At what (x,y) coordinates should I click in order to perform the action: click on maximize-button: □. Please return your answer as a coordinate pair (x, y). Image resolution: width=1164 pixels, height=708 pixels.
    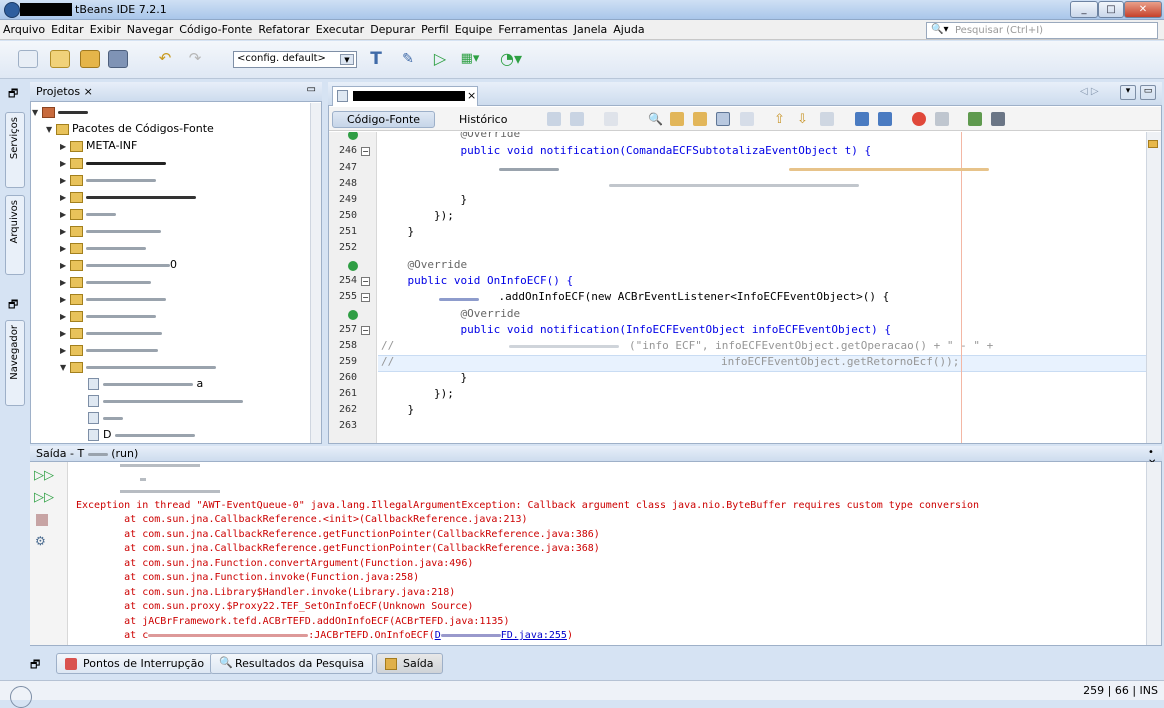
    Looking at the image, I should click on (1111, 9).